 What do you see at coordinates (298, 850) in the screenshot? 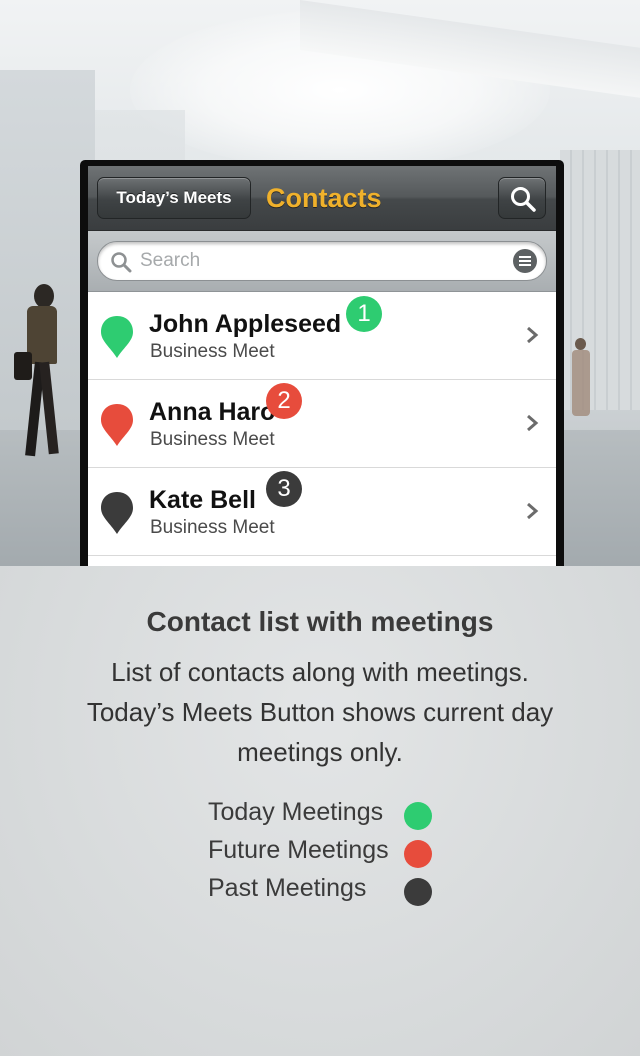
I see `legend-label: Future Meetings` at bounding box center [298, 850].